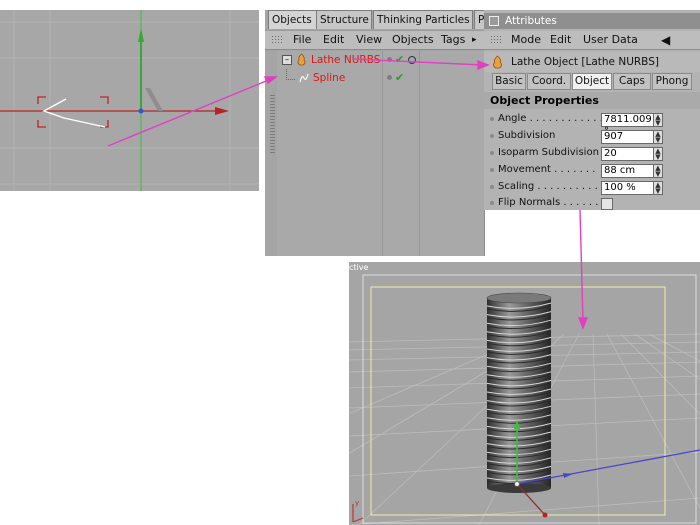  Describe the element at coordinates (357, 503) in the screenshot. I see `corner-axis-label: y` at that location.